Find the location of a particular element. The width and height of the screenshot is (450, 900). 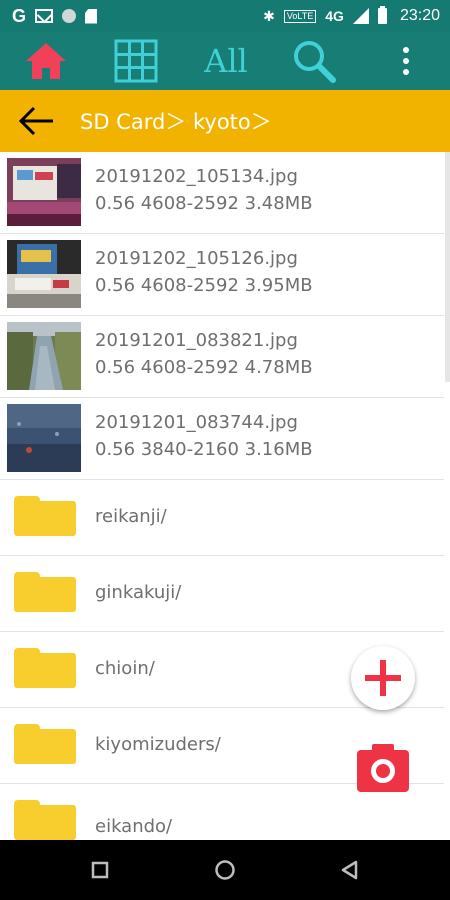

signal-icon is located at coordinates (360, 16).